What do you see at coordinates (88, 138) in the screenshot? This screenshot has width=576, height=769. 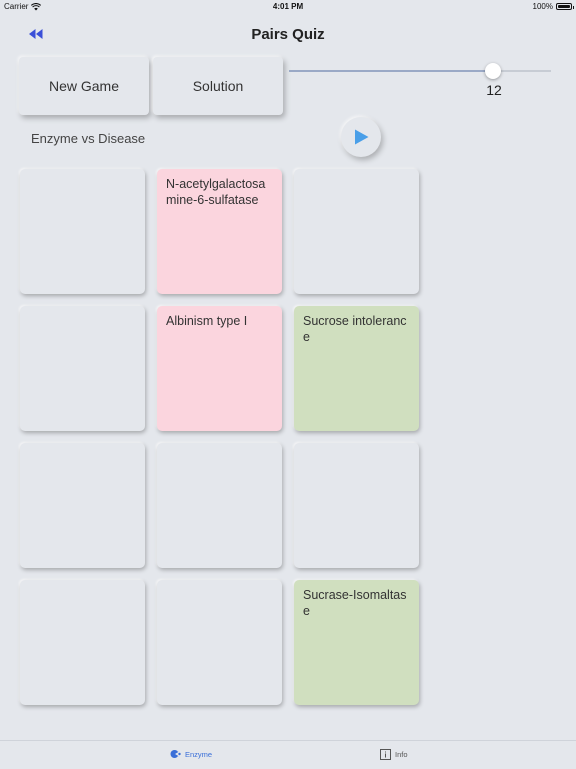 I see `quiz-category-label: Enzyme vs Disease` at bounding box center [88, 138].